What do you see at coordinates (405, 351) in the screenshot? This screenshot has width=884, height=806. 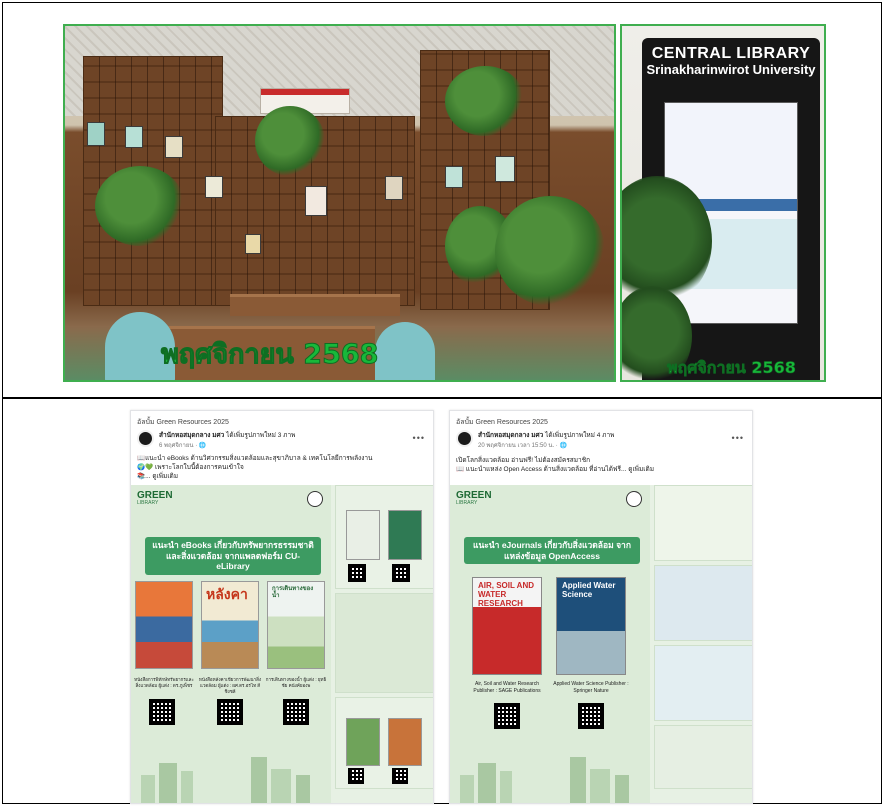 I see `chair` at bounding box center [405, 351].